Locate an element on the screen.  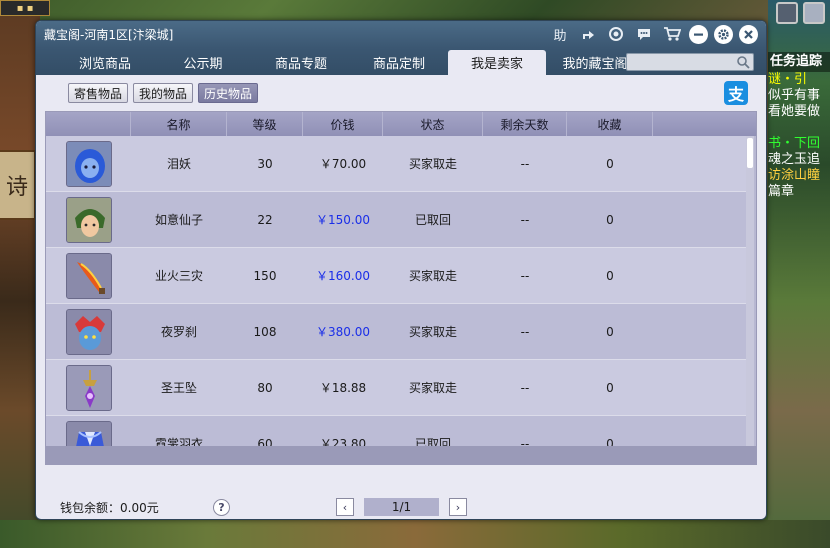
game-corner-badge: ▪ ▪ is located at coordinates (25, 8).